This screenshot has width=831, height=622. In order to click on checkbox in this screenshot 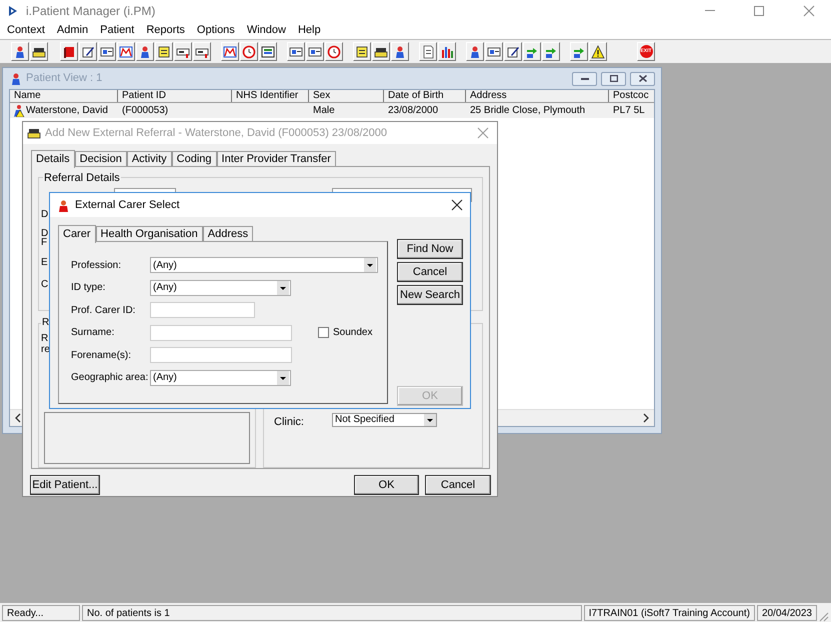, I will do `click(323, 332)`.